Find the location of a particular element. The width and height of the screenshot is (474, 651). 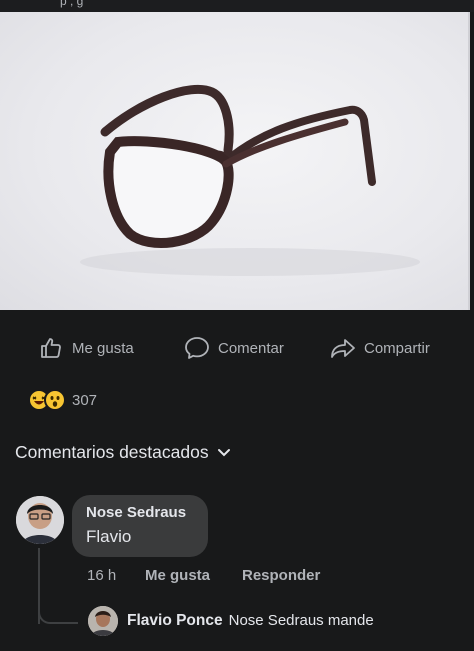

share-arrow-icon is located at coordinates (343, 348).